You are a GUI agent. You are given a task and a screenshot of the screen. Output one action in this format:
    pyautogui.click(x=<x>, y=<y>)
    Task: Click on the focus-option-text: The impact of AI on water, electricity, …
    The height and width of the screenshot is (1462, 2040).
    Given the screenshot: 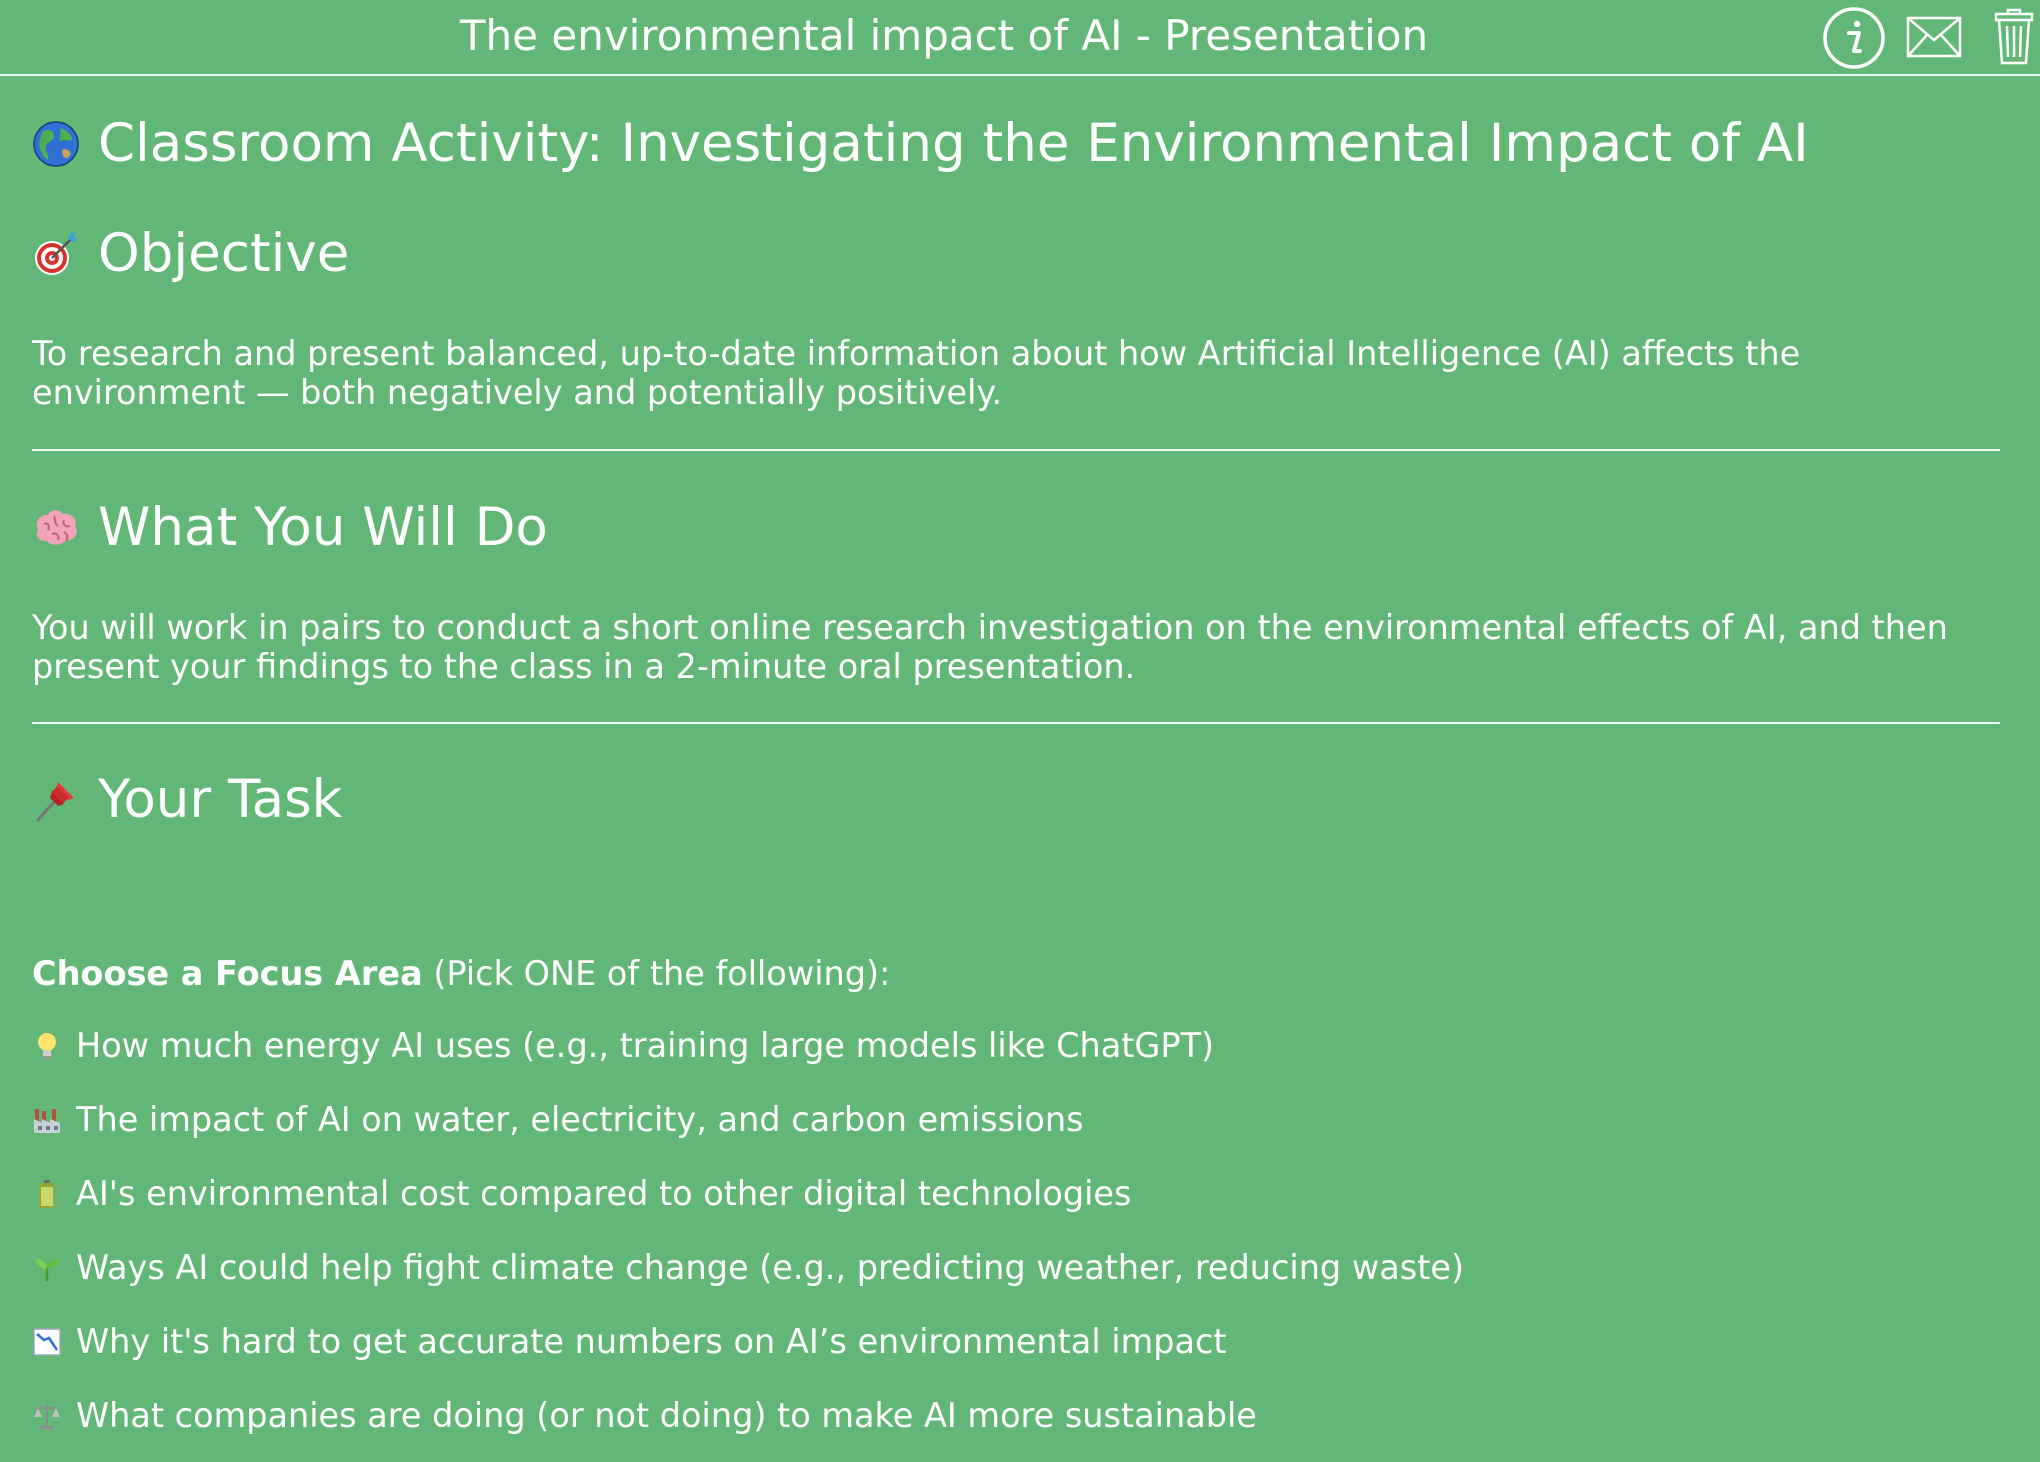 What is the action you would take?
    pyautogui.click(x=580, y=1119)
    